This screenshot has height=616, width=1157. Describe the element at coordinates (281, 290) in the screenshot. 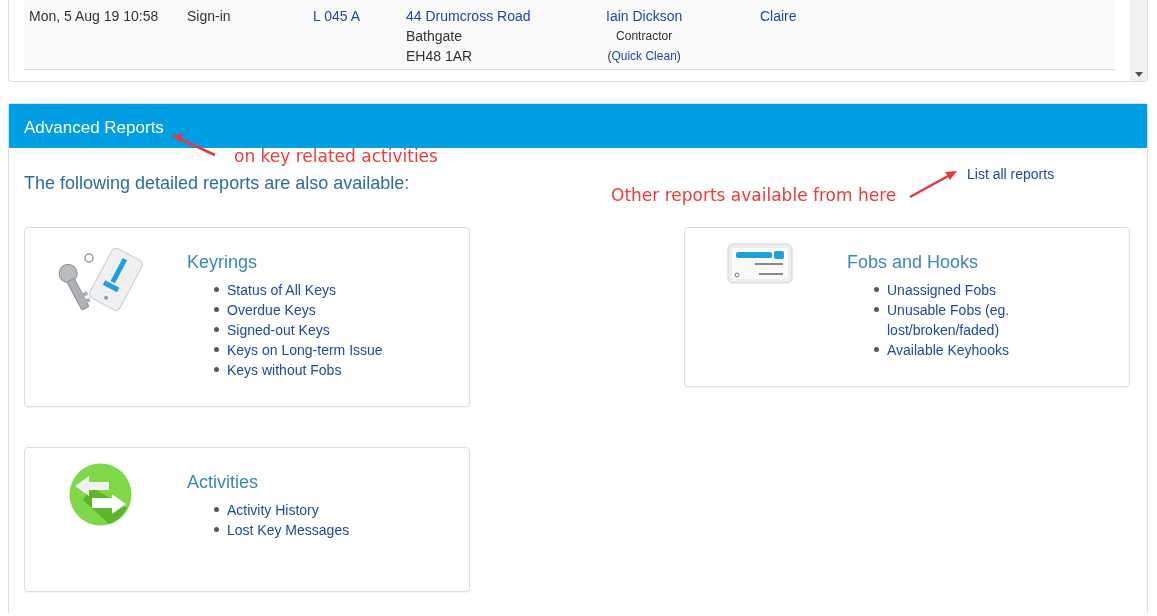

I see `report-link: Status of All Keys` at that location.